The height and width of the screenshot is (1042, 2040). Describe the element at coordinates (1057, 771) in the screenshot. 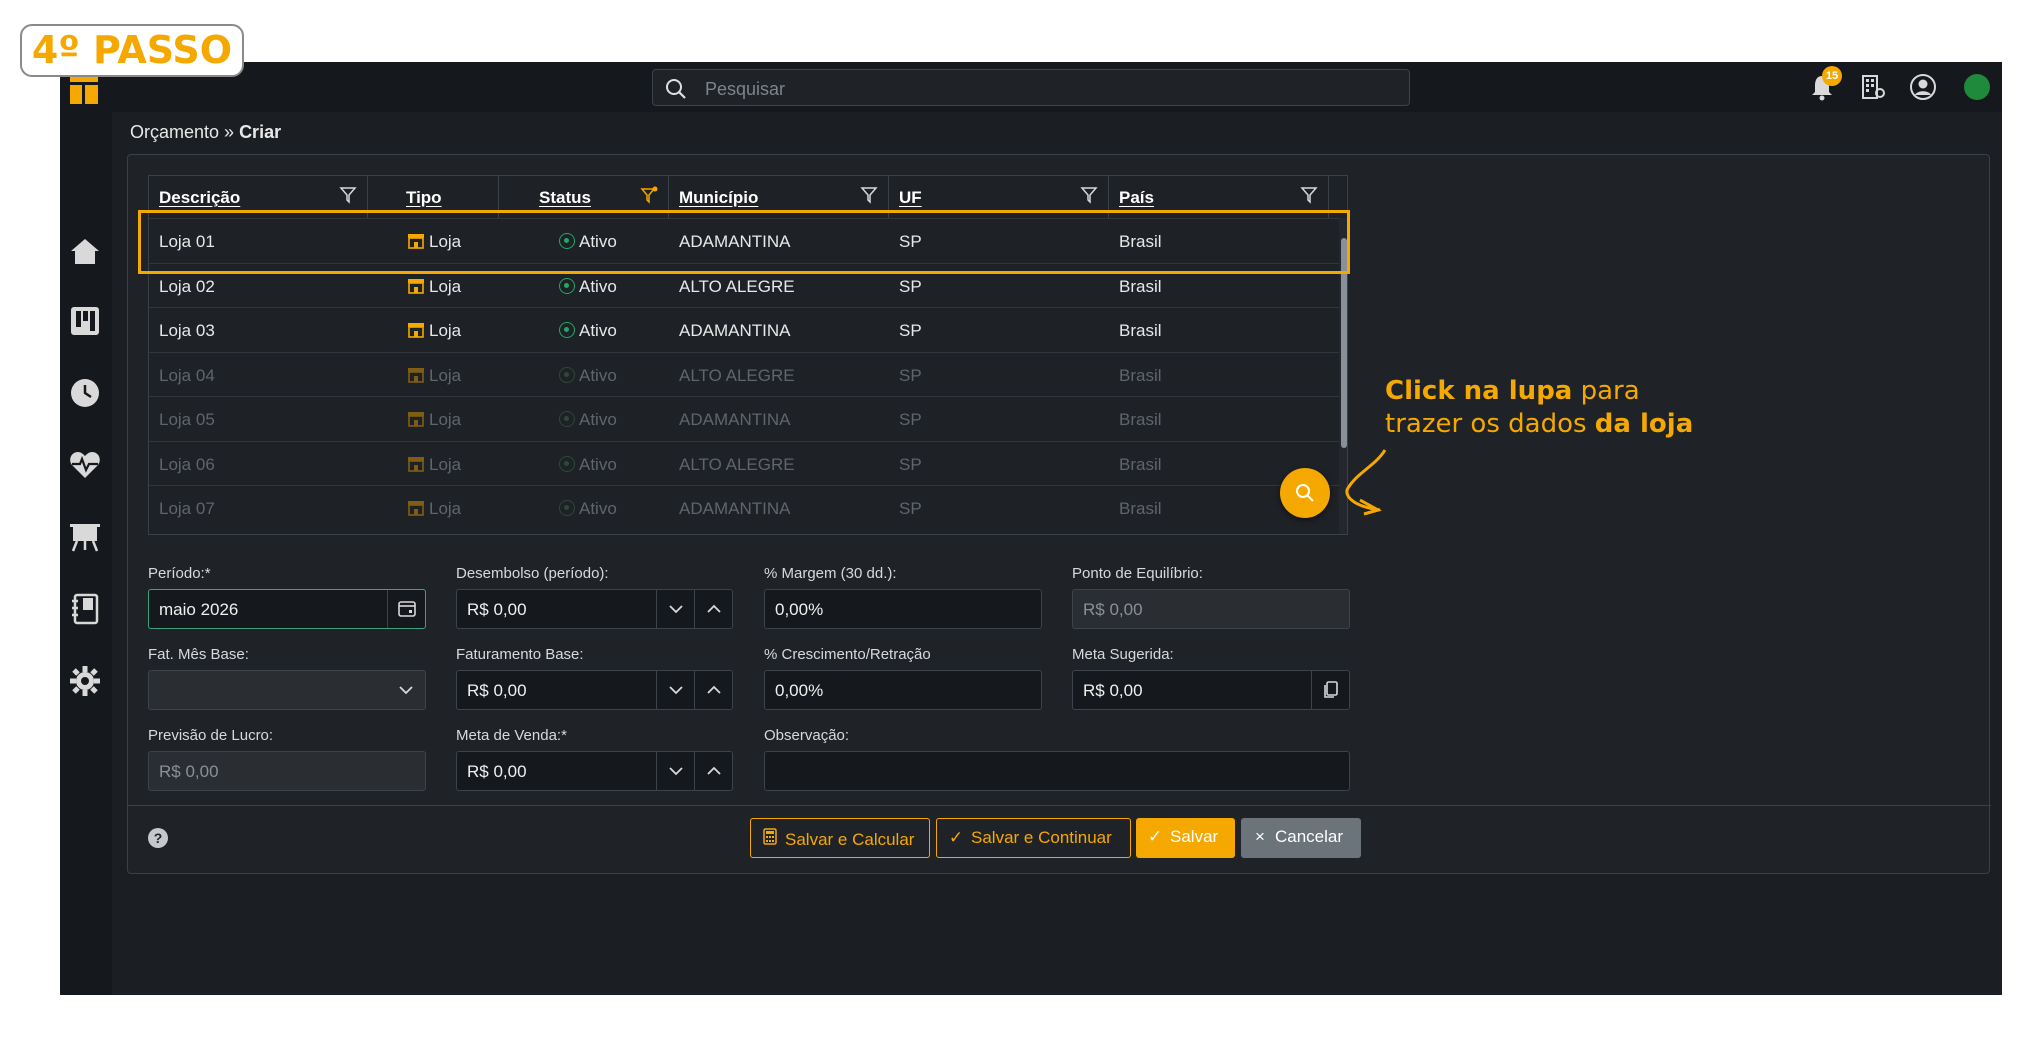

I see `observacao-field` at that location.